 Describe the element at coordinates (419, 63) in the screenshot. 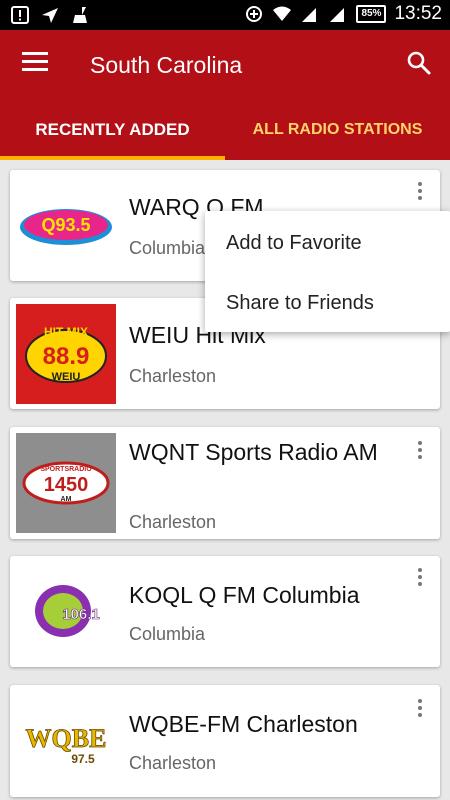

I see `search-icon` at that location.